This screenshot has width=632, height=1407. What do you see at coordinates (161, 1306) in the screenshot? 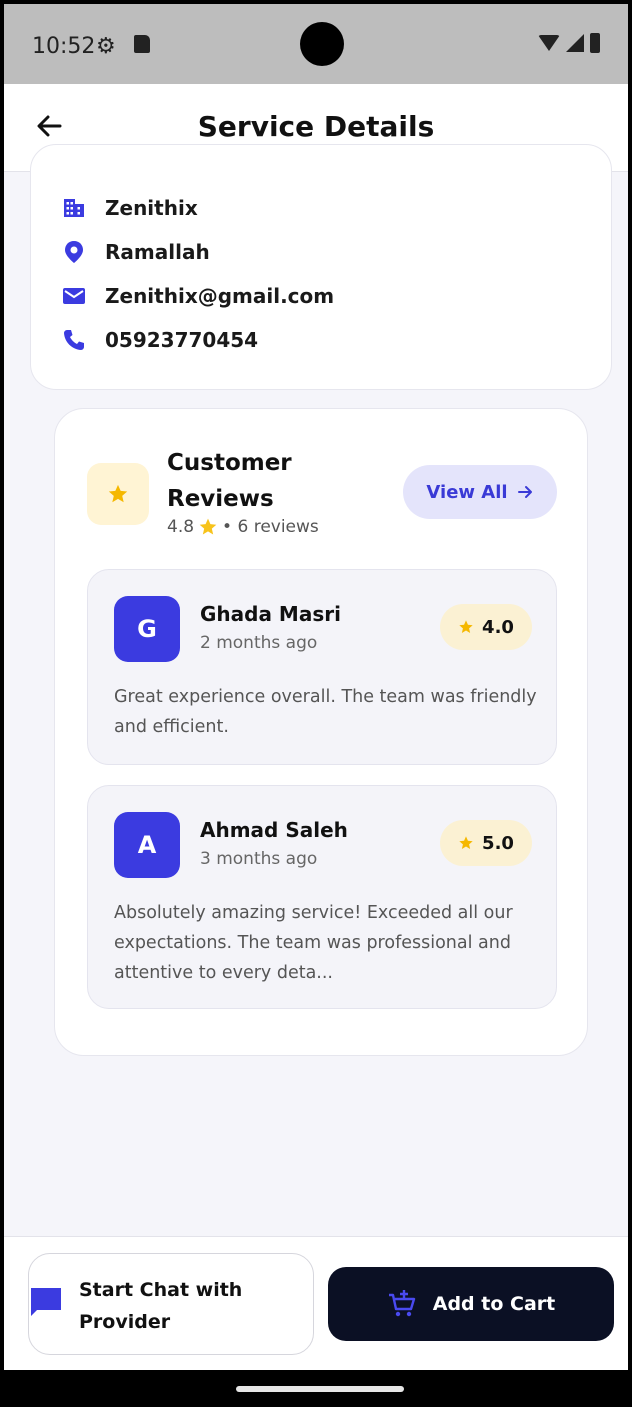
I see `start-chat-label: Start Chat with Provider` at bounding box center [161, 1306].